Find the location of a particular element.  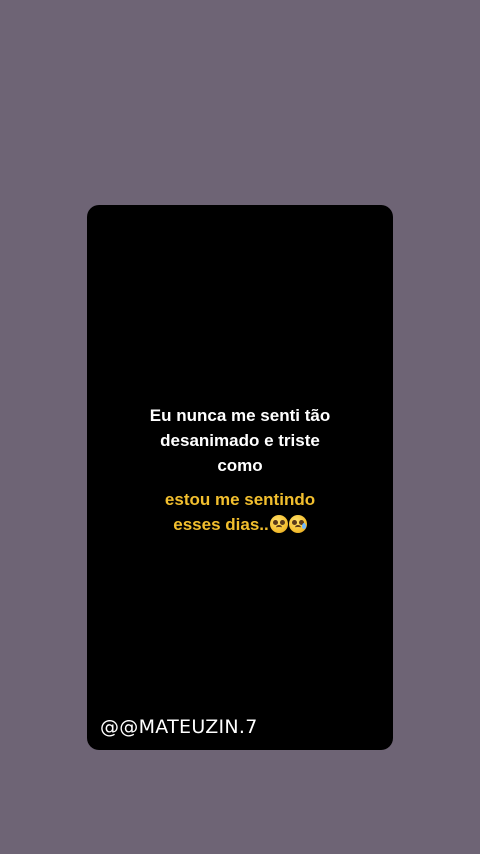

quote-line-2: desanimado e triste is located at coordinates (240, 440).